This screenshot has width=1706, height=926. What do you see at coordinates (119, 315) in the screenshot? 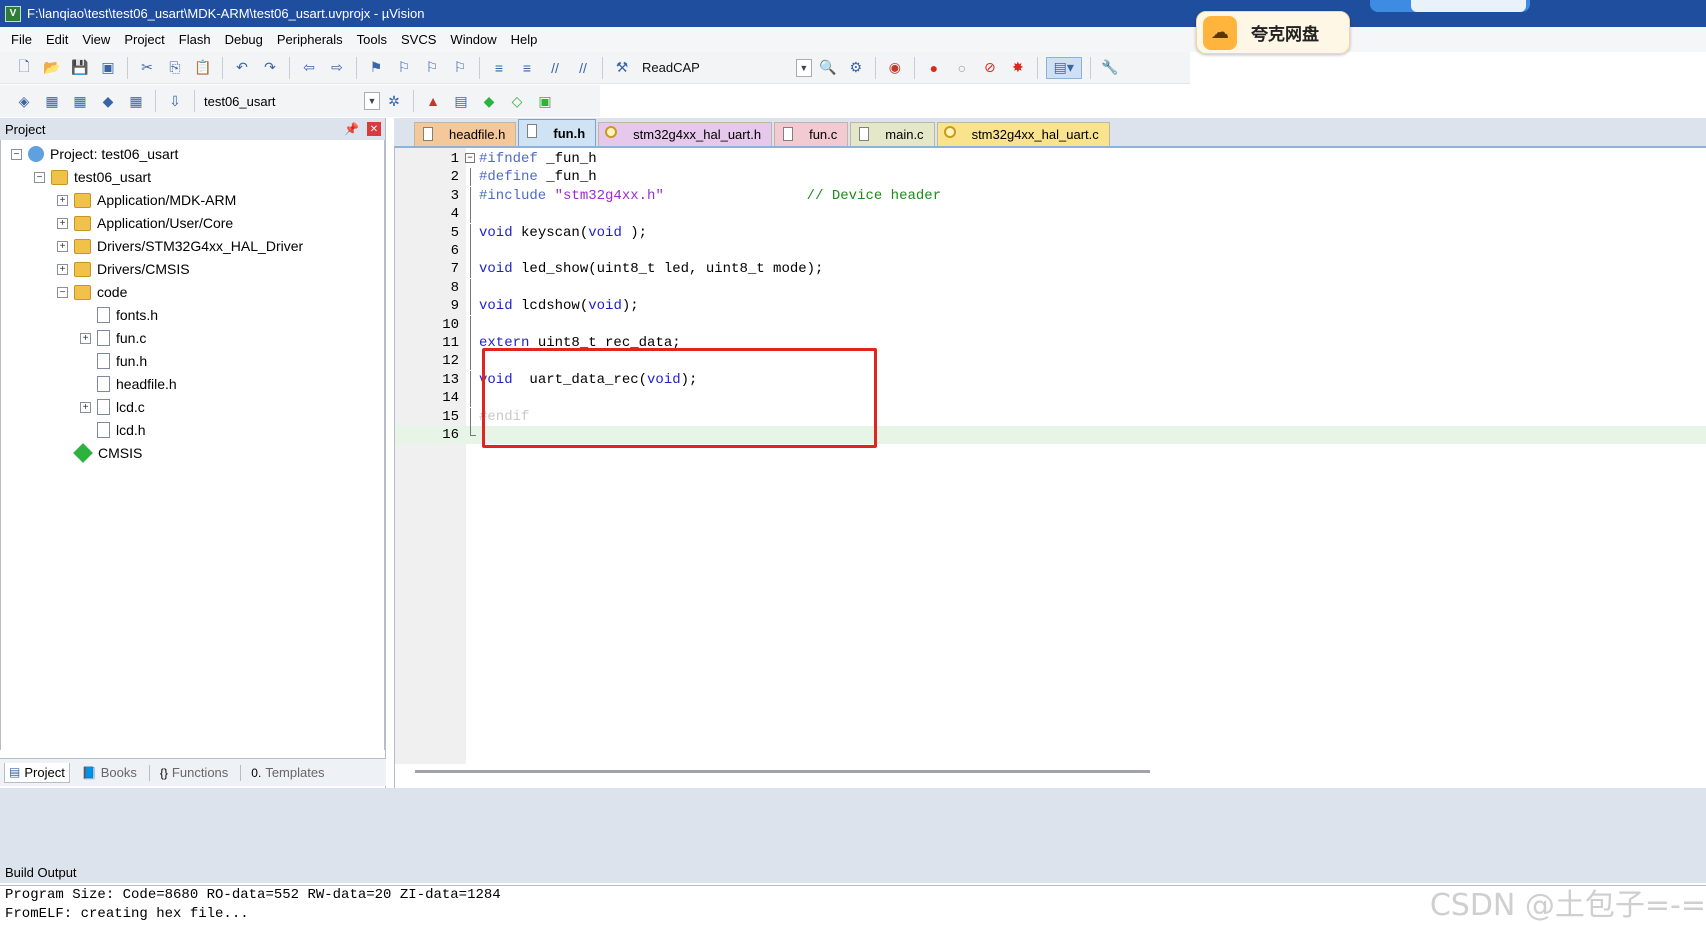
I see `tree-item: fonts.h` at bounding box center [119, 315].